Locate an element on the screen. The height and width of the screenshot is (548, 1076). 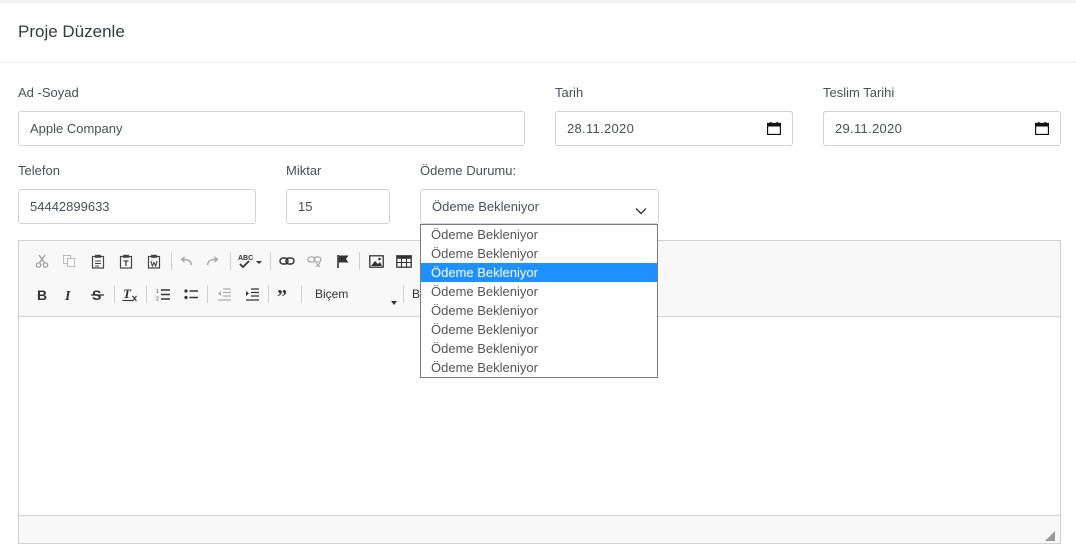
svg-text: I is located at coordinates (67, 295).